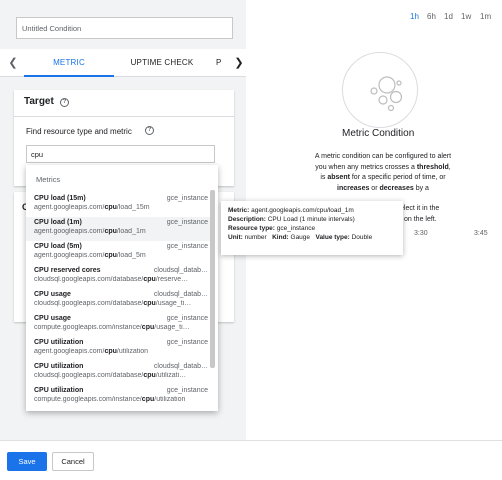  Describe the element at coordinates (39, 101) in the screenshot. I see `target-title: Target` at that location.